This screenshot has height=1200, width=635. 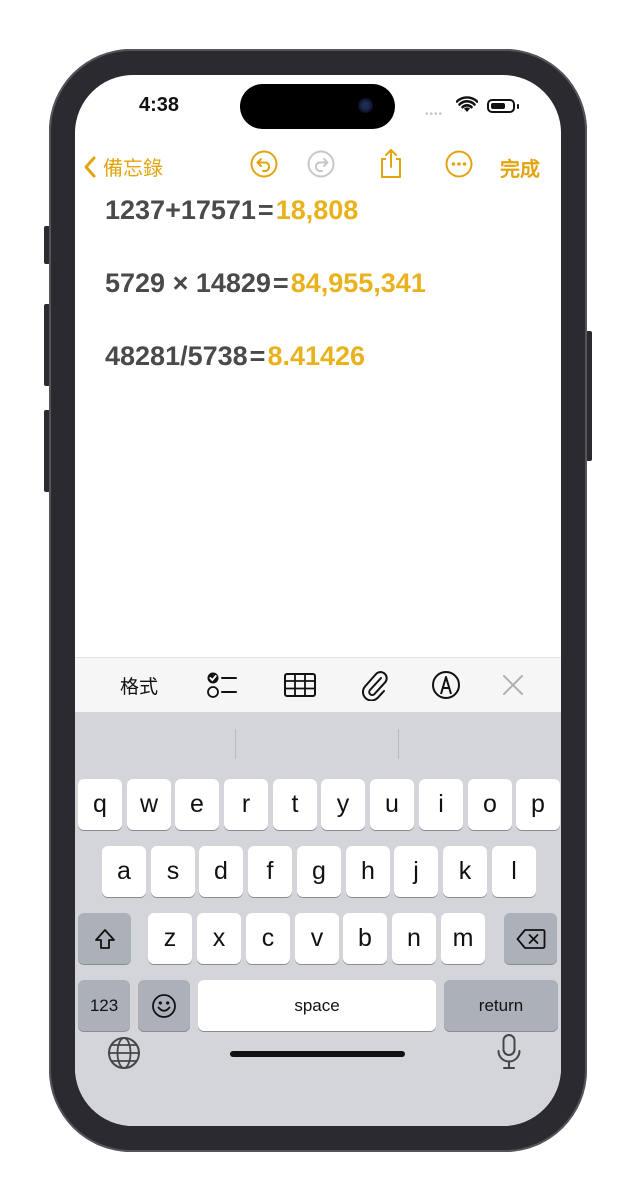 What do you see at coordinates (90, 166) in the screenshot?
I see `chevron-left-icon` at bounding box center [90, 166].